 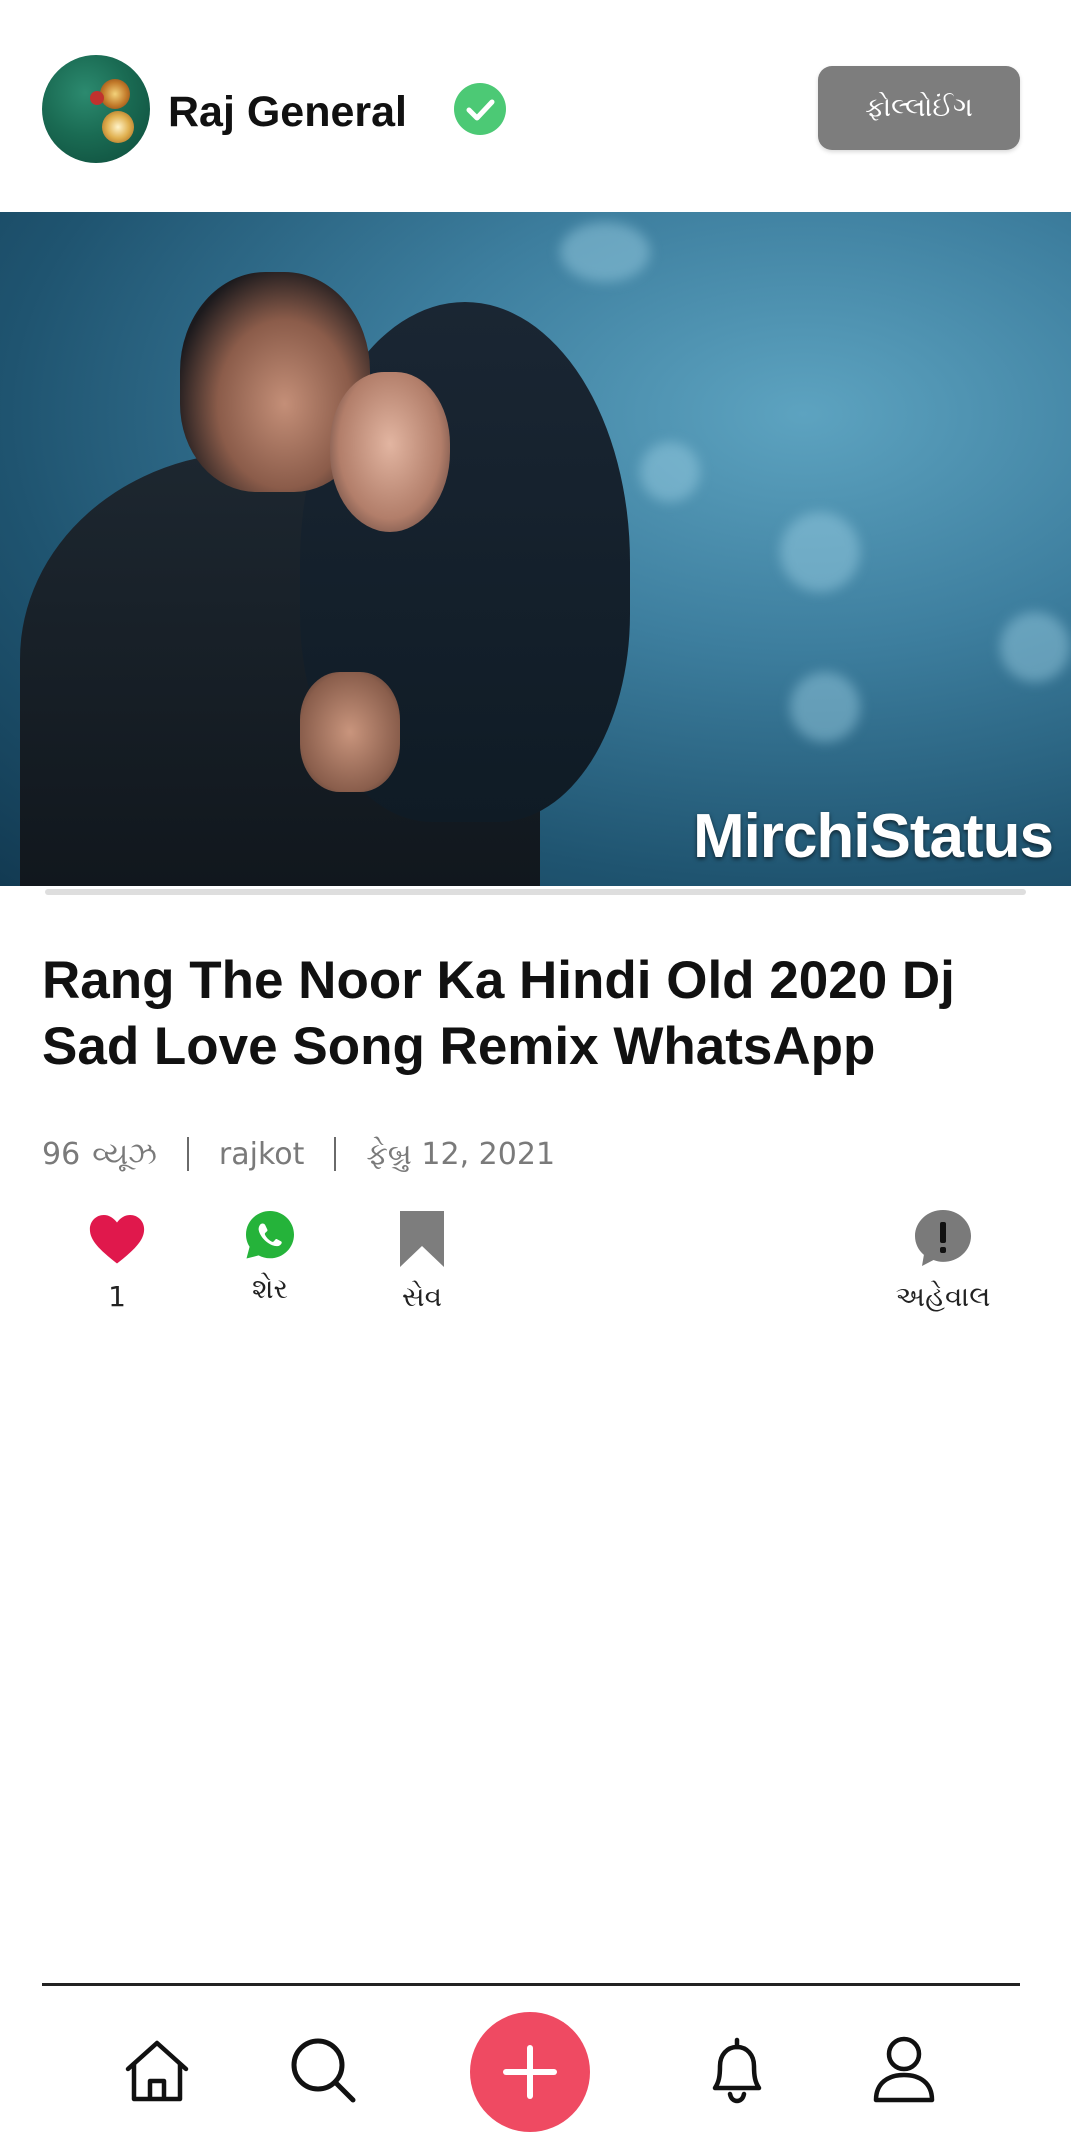 I want to click on heart-icon, so click(x=117, y=1239).